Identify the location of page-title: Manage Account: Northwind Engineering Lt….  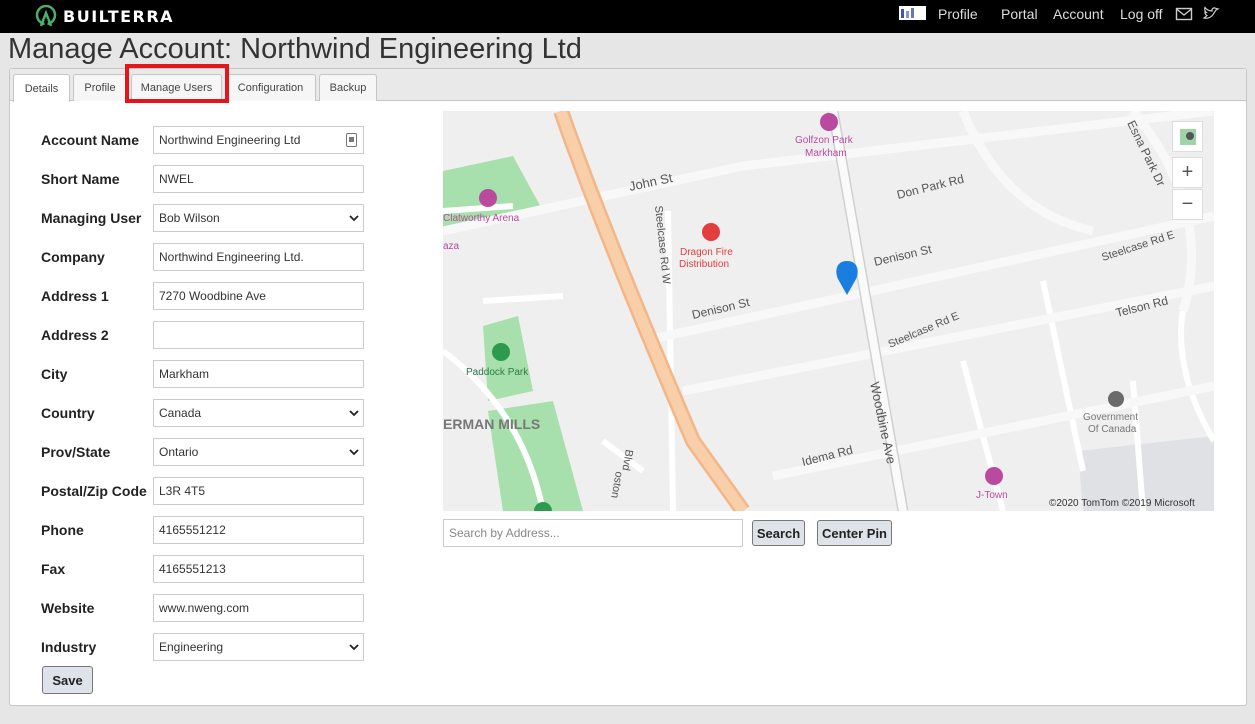
(295, 49).